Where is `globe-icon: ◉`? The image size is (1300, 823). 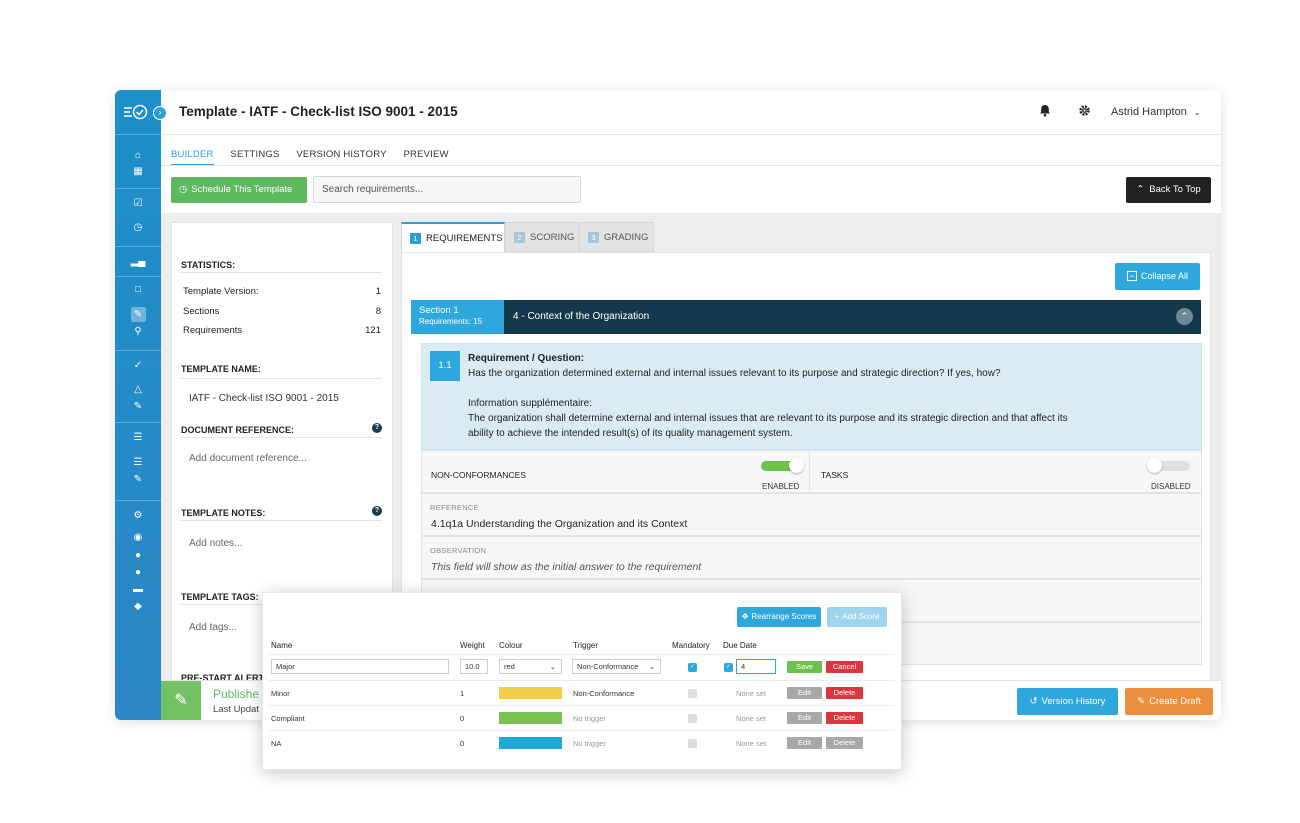 globe-icon: ◉ is located at coordinates (138, 538).